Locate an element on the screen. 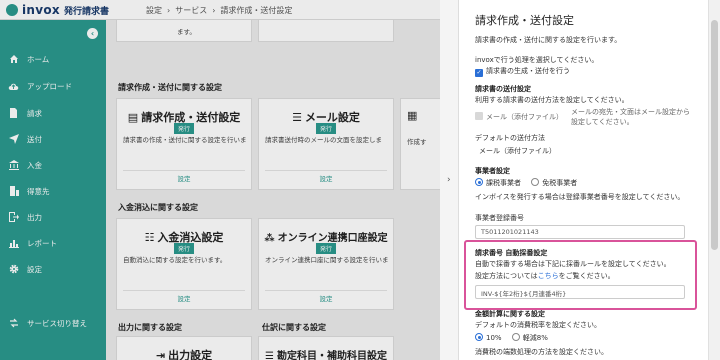  drawer-subtitle: 請求書の作成・送付に関する設定を行います。 is located at coordinates (548, 40).